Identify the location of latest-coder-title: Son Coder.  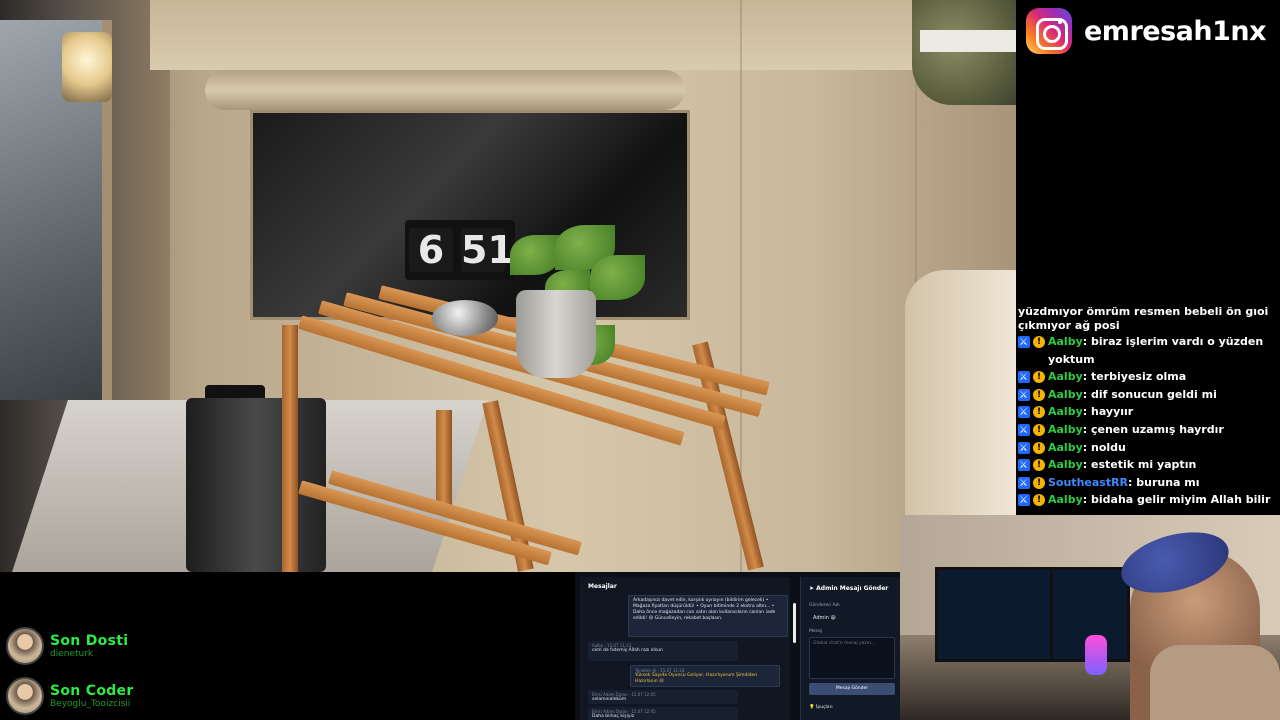
(92, 691).